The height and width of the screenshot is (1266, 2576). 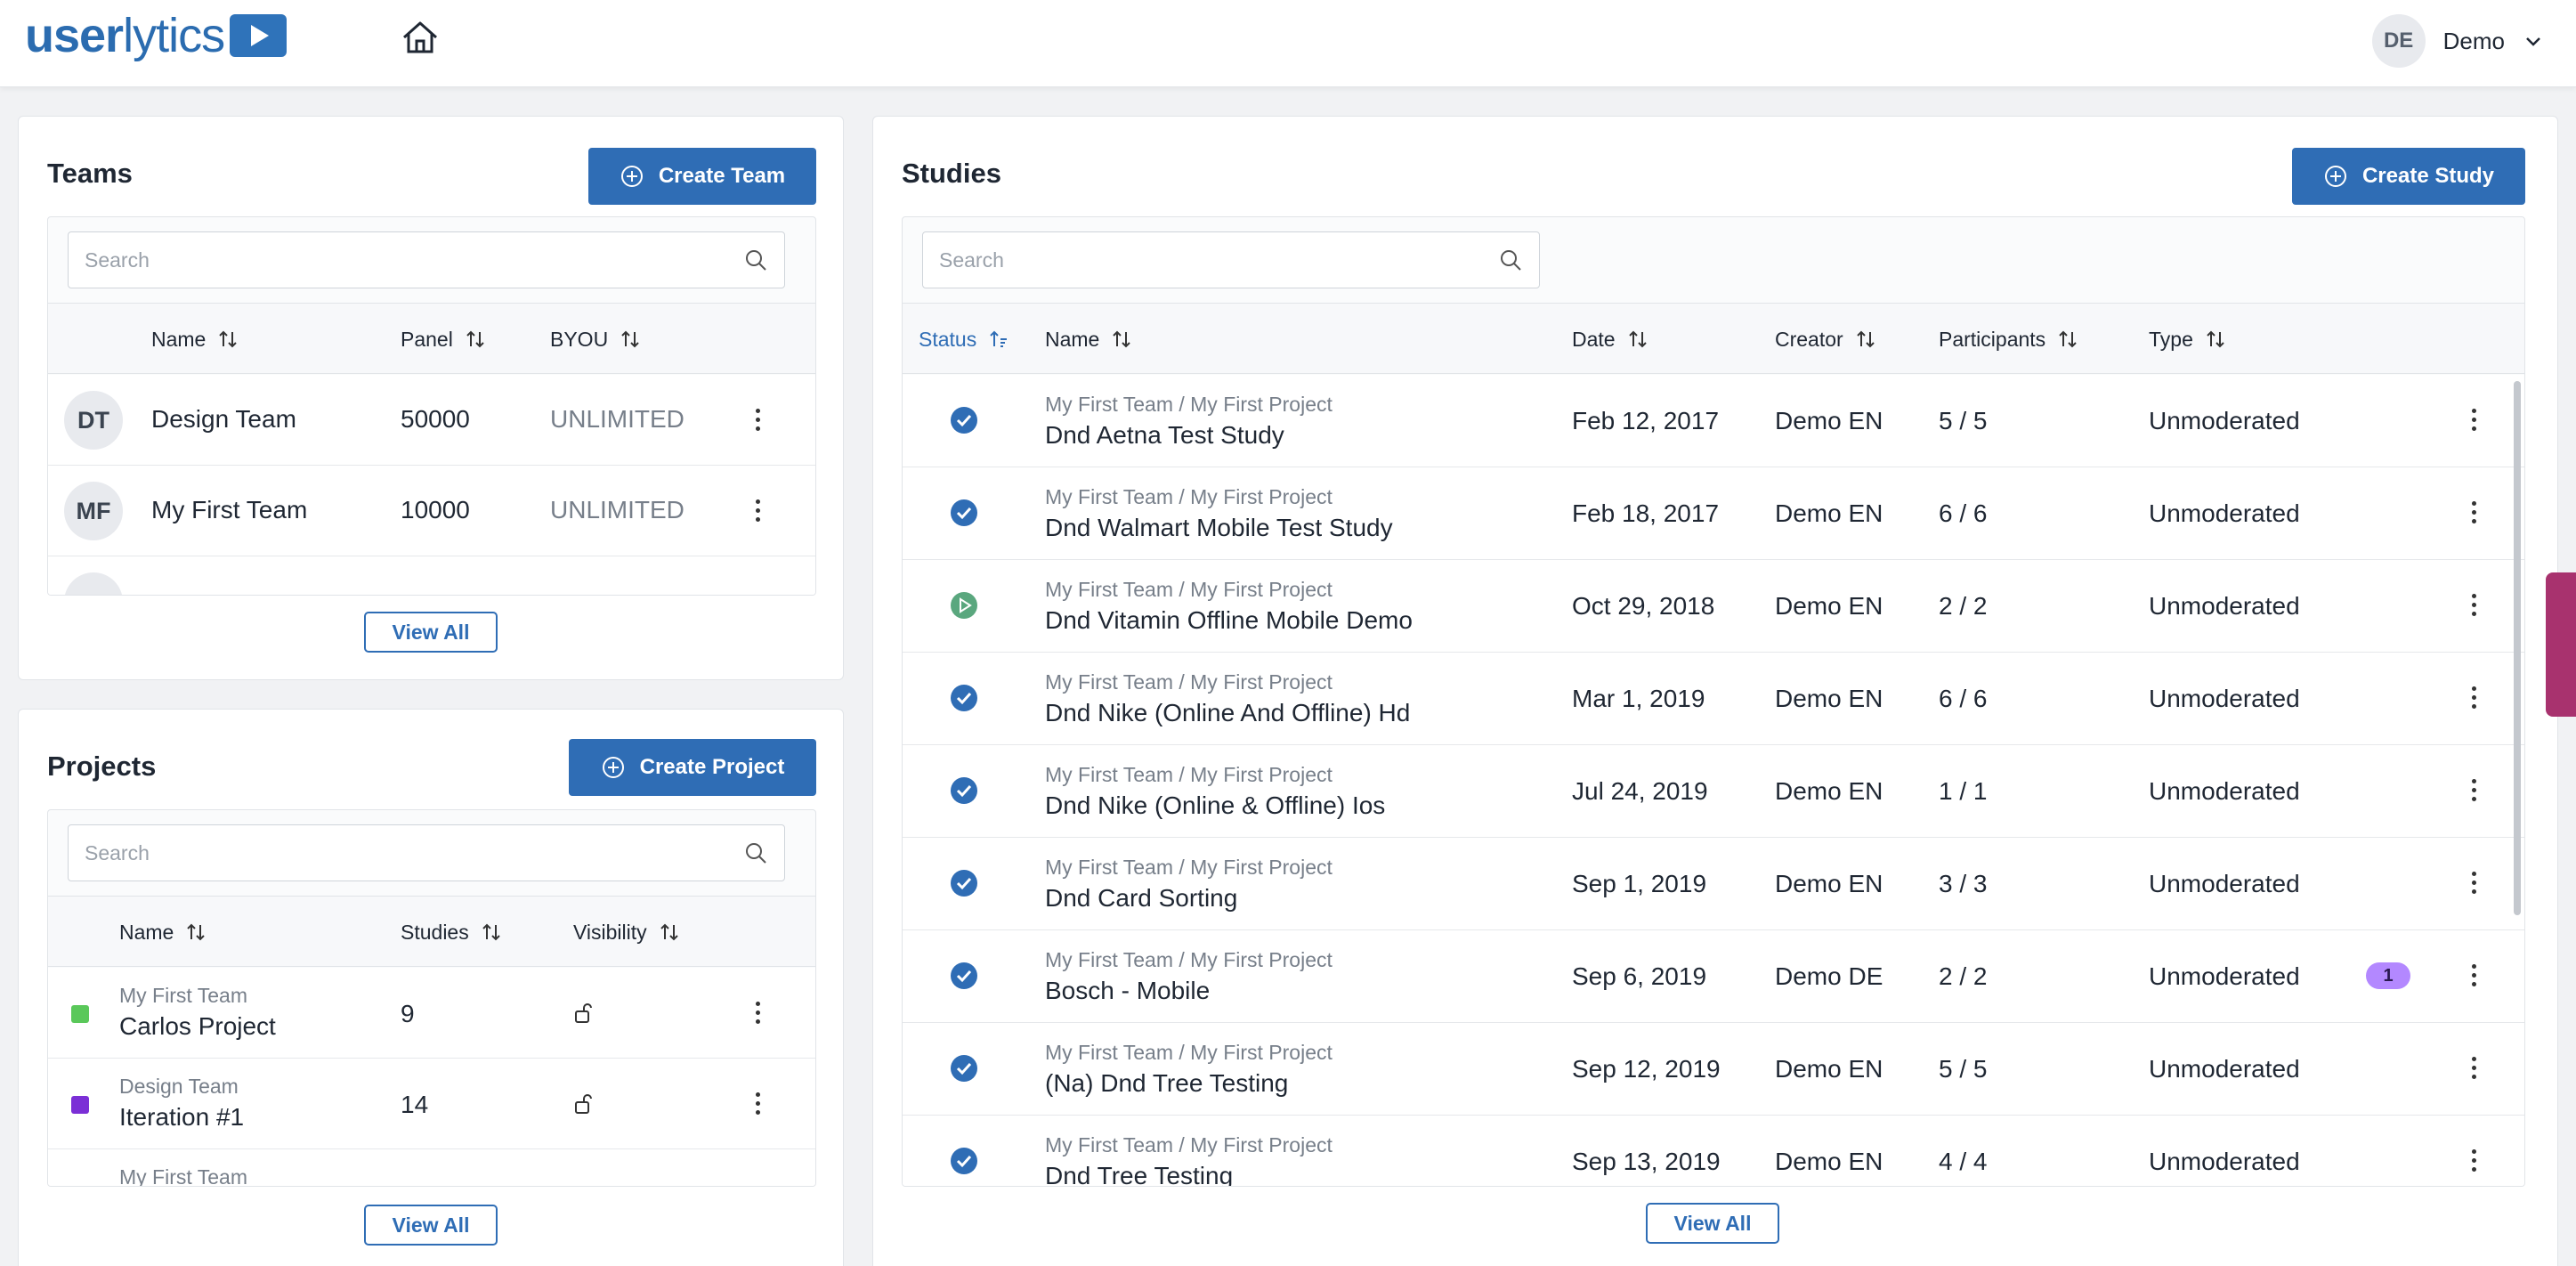 I want to click on projects-search, so click(x=427, y=852).